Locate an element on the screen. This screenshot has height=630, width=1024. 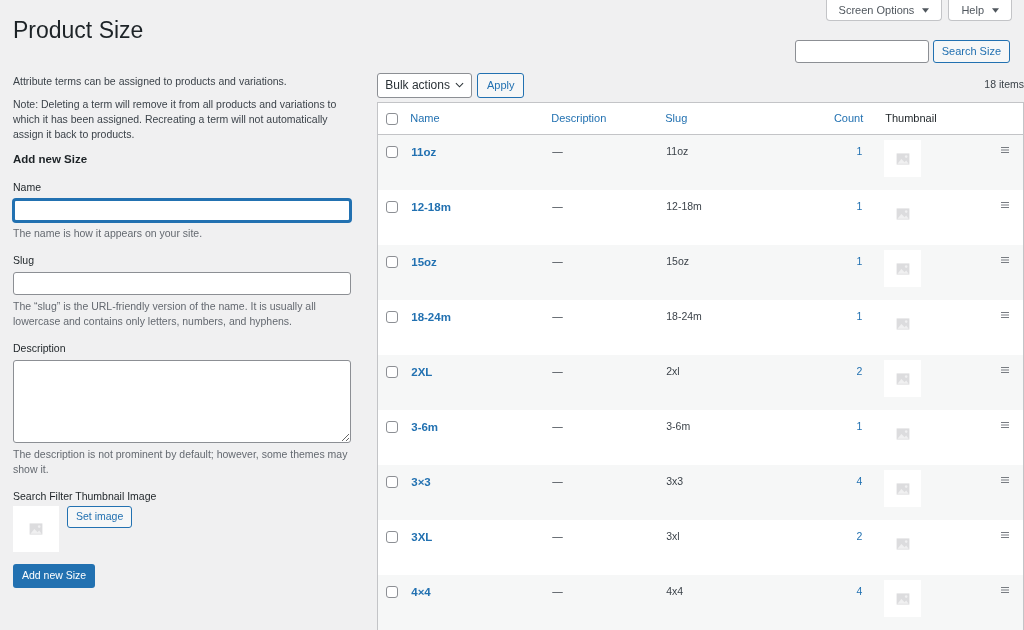
column-header: Slug is located at coordinates (734, 118).